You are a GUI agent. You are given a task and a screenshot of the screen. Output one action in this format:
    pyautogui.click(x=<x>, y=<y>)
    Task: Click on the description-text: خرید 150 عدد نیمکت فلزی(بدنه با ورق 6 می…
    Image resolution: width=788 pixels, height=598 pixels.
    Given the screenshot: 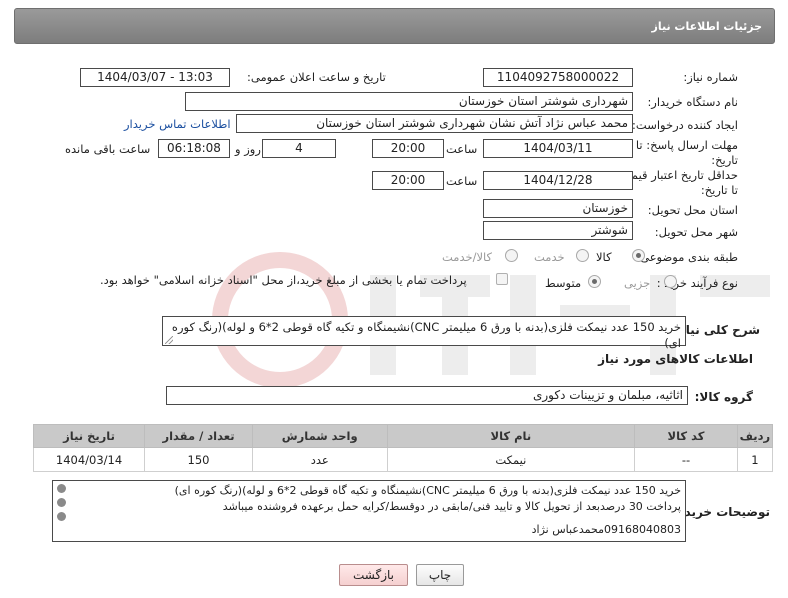 What is the action you would take?
    pyautogui.click(x=426, y=335)
    